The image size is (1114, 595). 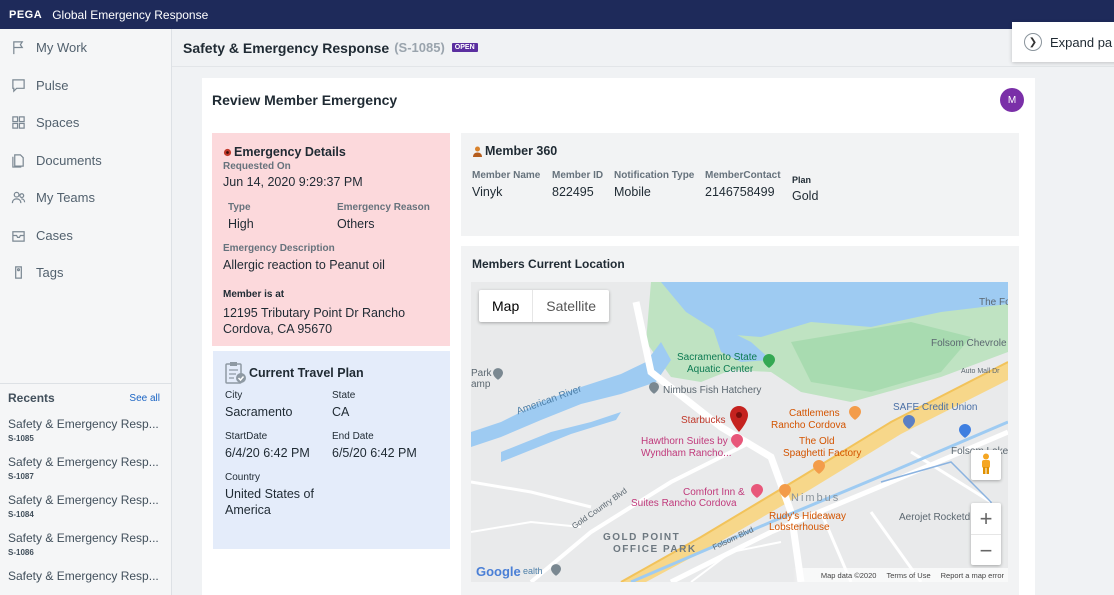 I want to click on sidebar-item-spaces: Spaces, so click(x=85, y=123).